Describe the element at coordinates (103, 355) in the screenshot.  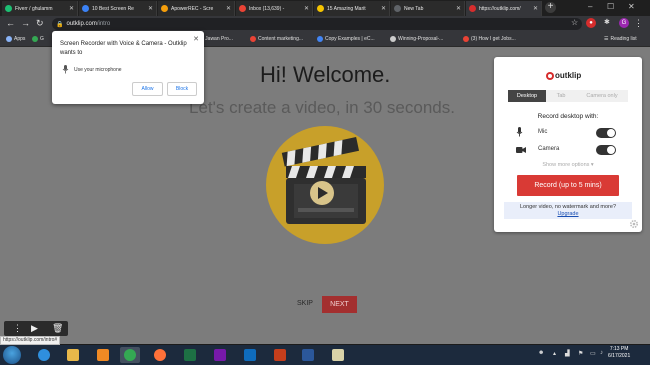
I see `taskbar-media-icon` at that location.